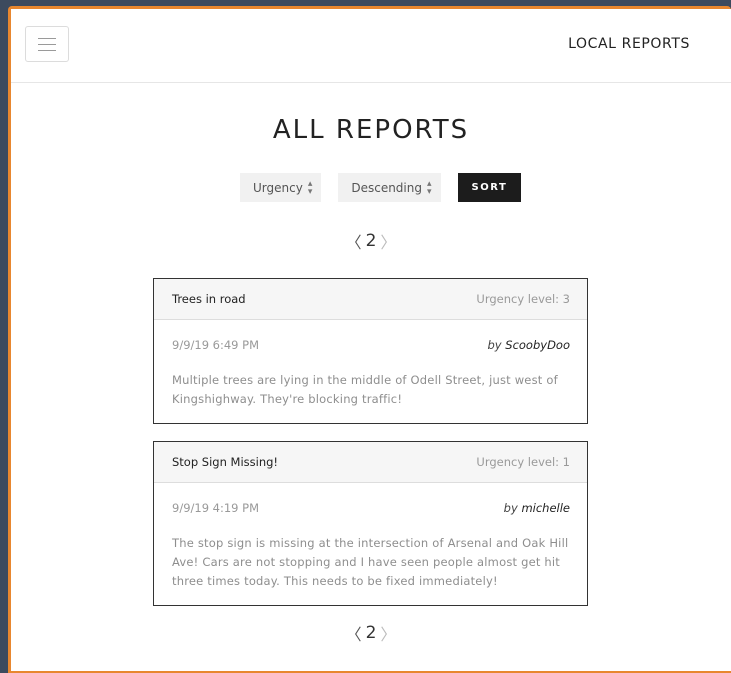 The height and width of the screenshot is (673, 731). Describe the element at coordinates (209, 299) in the screenshot. I see `report-title: Trees in road` at that location.